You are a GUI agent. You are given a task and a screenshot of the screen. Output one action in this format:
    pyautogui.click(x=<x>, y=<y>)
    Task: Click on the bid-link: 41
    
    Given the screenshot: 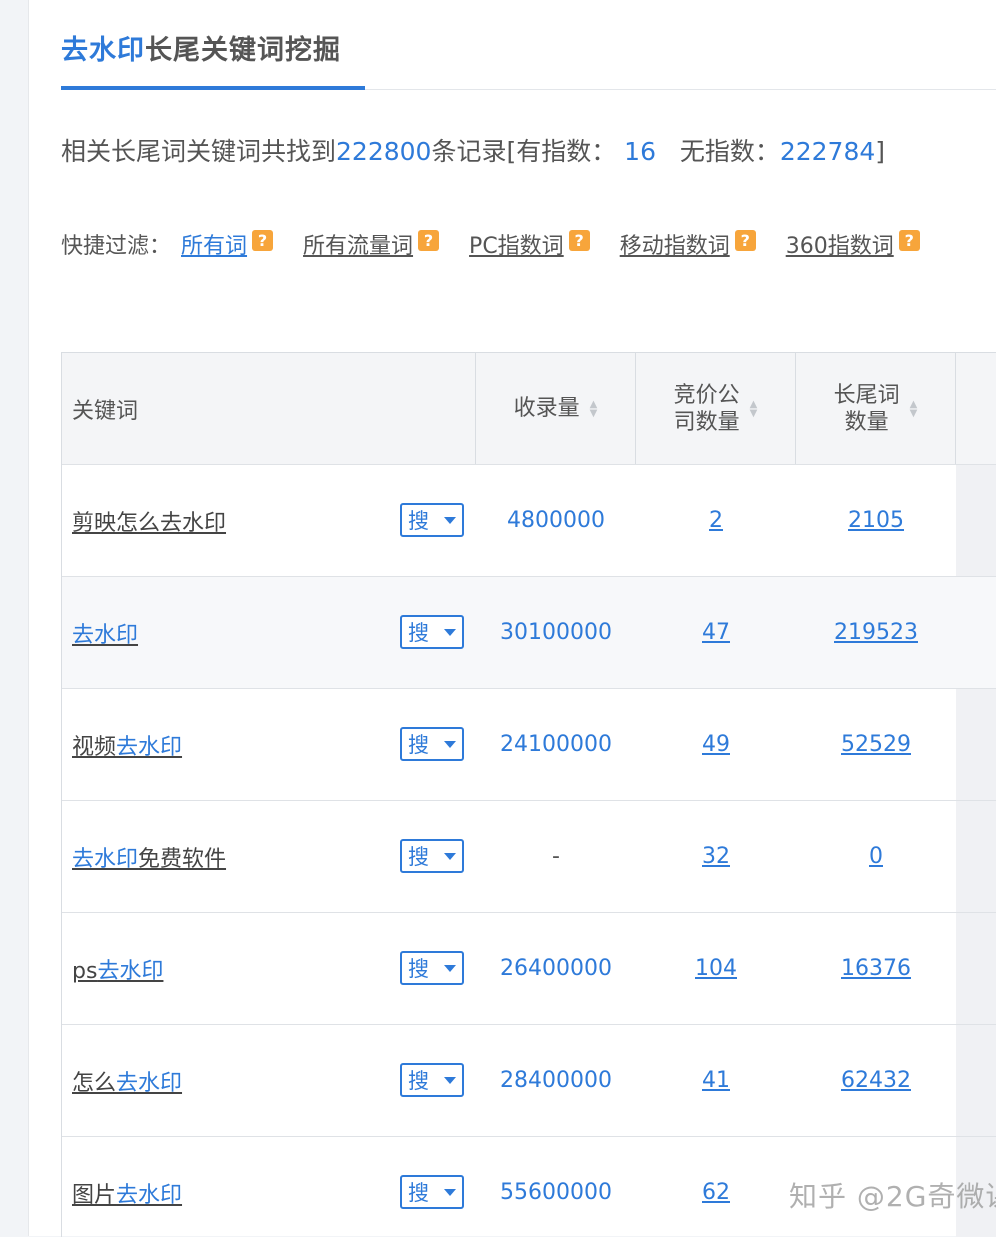 What is the action you would take?
    pyautogui.click(x=716, y=1080)
    